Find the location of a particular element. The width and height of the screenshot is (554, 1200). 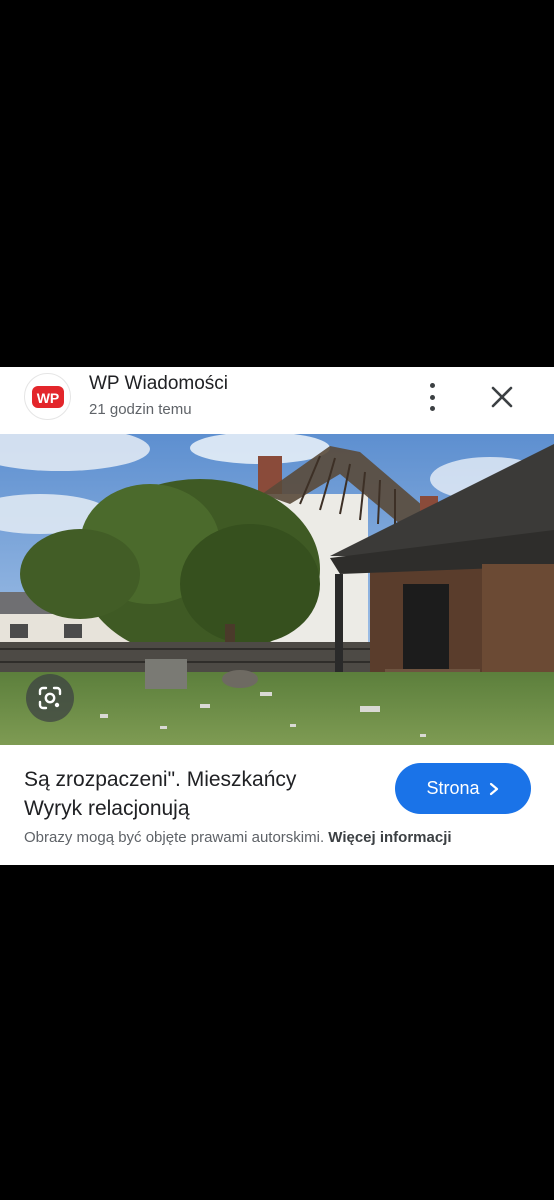

chevron-right-icon is located at coordinates (493, 788).